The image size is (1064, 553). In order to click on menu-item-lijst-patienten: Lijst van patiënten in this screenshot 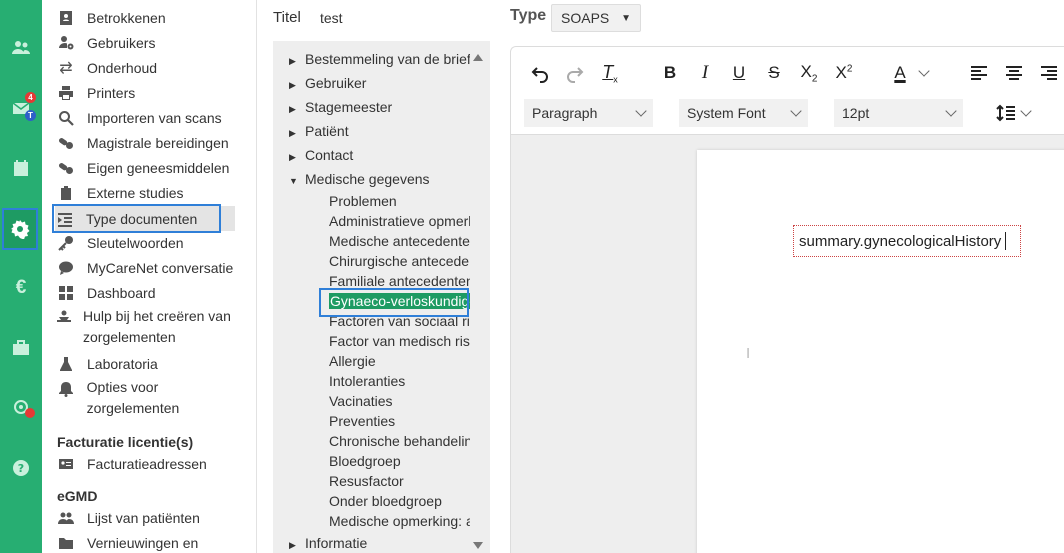, I will do `click(154, 517)`.